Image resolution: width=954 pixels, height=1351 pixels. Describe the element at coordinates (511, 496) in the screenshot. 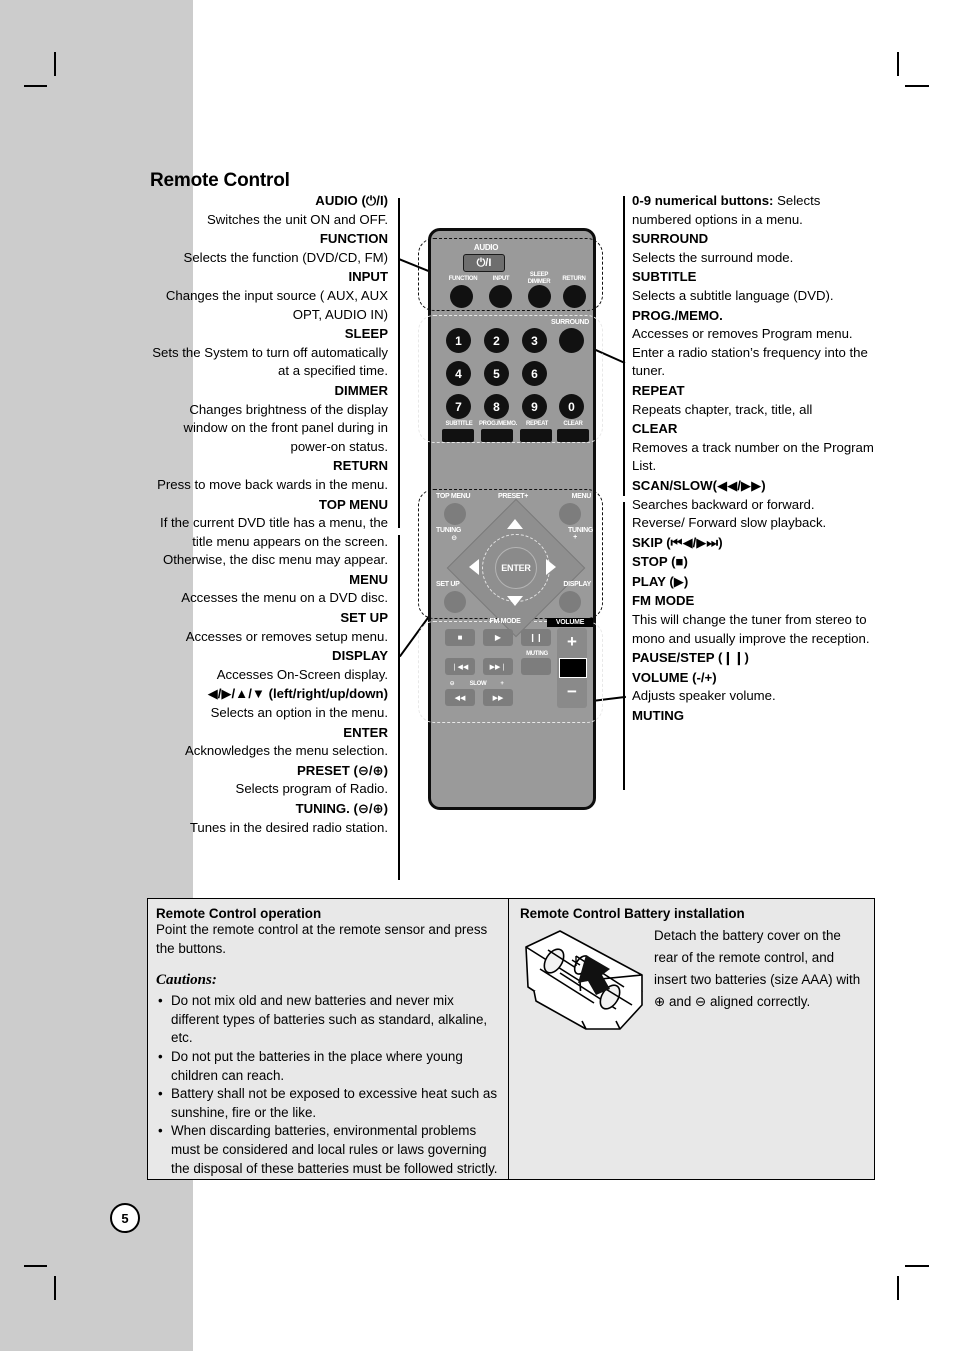

I see `preset-up-text: PRESET` at that location.